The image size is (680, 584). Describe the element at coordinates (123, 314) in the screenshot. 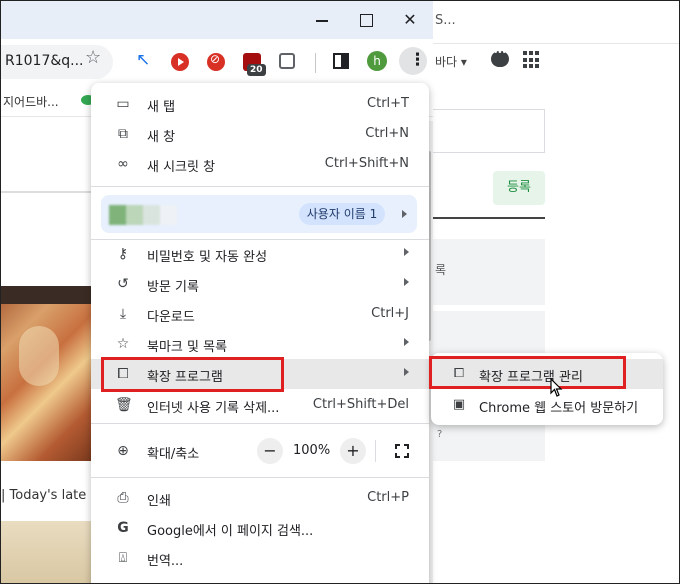

I see `download-icon: ⤓` at that location.